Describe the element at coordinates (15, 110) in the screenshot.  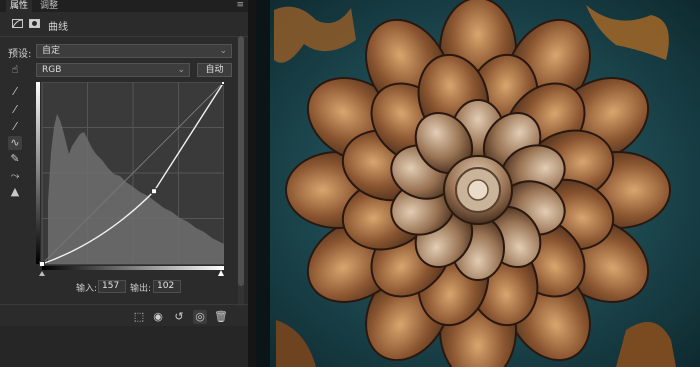
I see `eyedropper-gray-icon: ⁄` at that location.